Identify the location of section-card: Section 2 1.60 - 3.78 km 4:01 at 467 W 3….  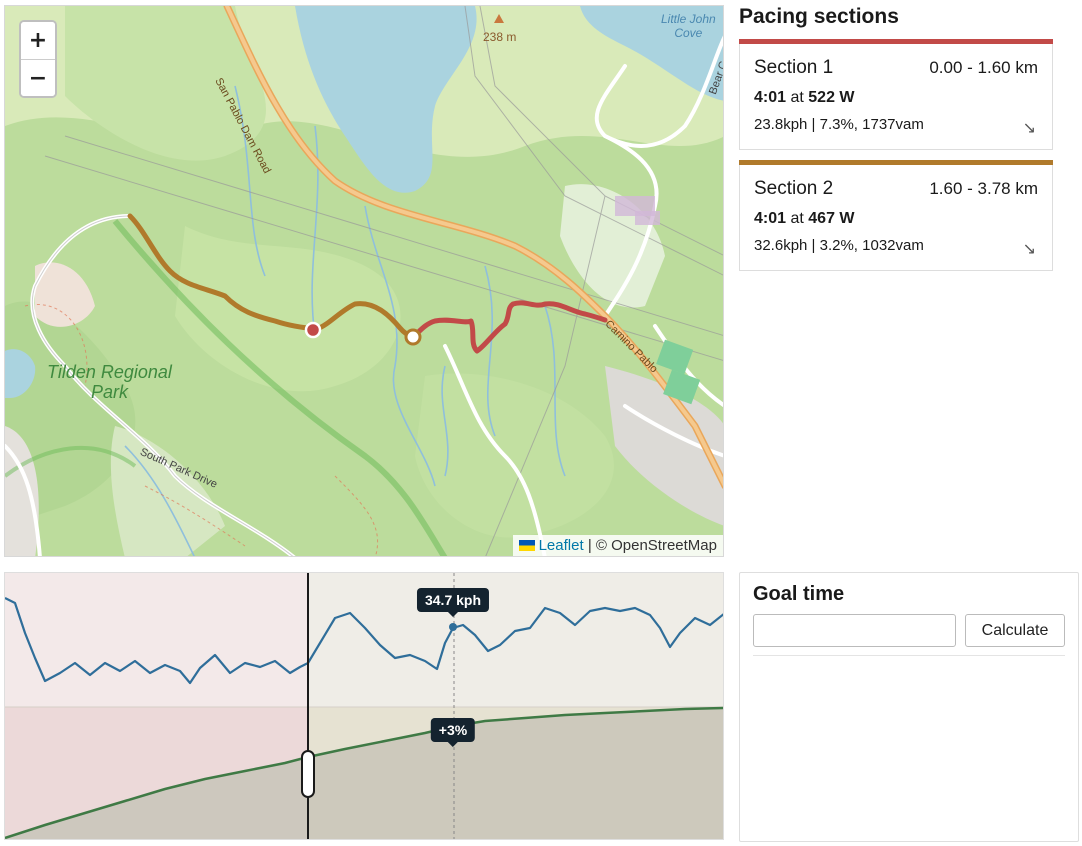
(896, 215).